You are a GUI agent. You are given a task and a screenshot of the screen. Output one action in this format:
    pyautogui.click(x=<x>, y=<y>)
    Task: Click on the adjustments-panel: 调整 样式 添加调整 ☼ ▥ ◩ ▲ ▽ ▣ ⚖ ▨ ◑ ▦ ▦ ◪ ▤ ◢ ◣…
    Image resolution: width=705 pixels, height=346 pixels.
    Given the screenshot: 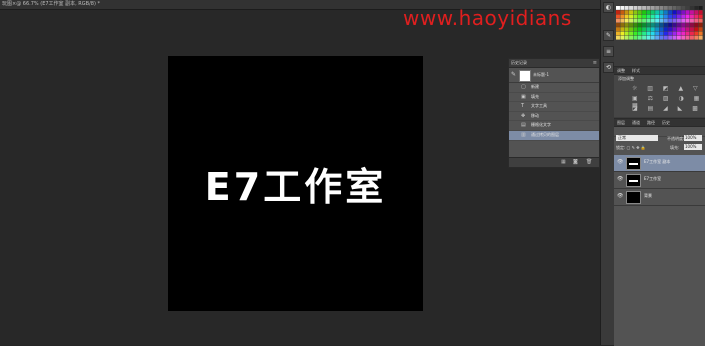 What is the action you would take?
    pyautogui.click(x=659, y=91)
    